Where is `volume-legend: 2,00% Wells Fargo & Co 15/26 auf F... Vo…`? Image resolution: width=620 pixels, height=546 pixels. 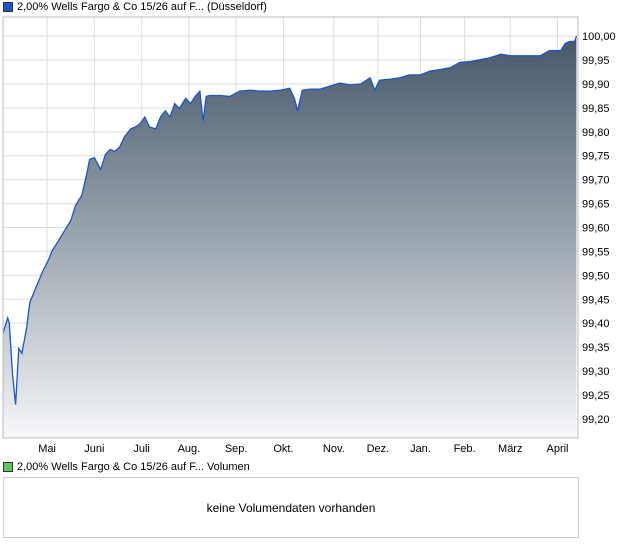 volume-legend: 2,00% Wells Fargo & Co 15/26 auf F... Vo… is located at coordinates (126, 467).